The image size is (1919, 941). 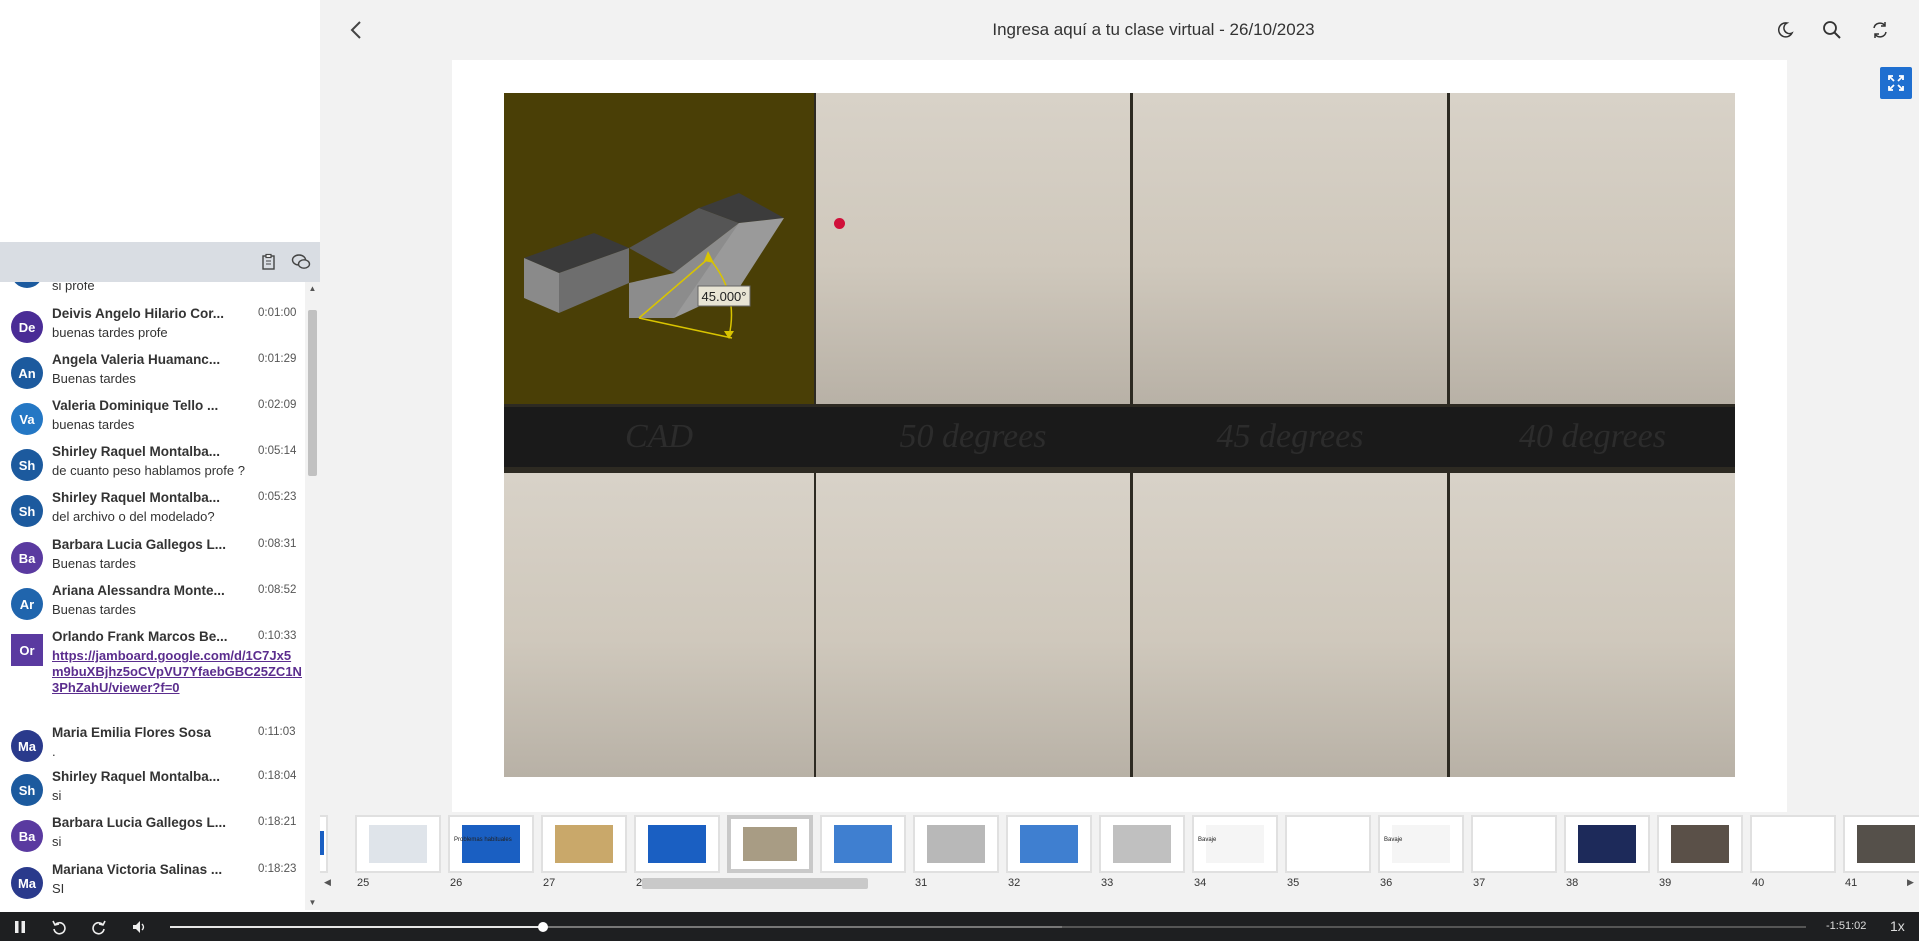 I want to click on avatar: Va, so click(x=27, y=419).